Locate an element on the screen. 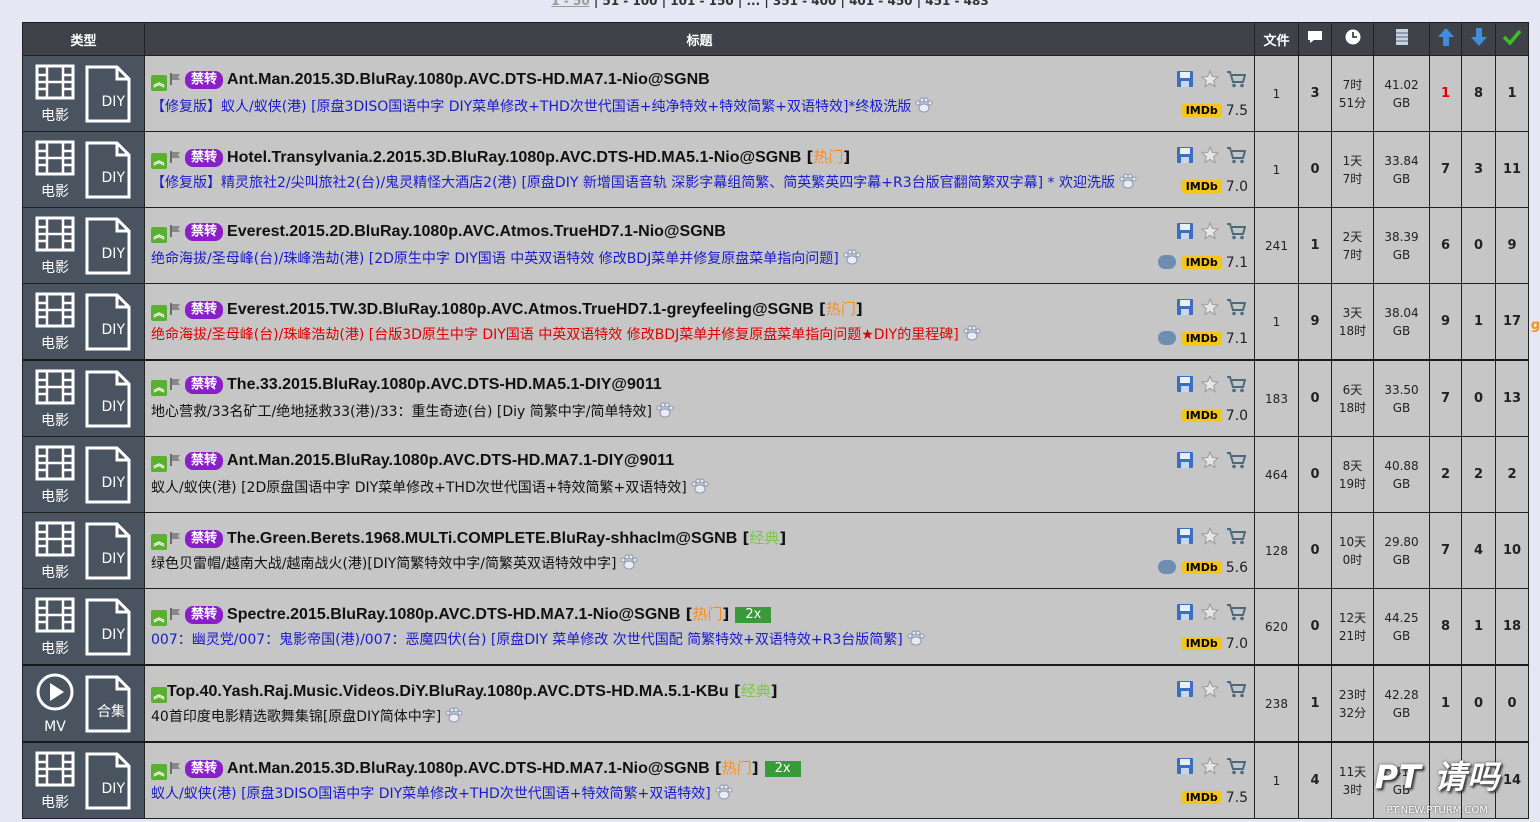  leechers-count: 4 is located at coordinates (1478, 550).